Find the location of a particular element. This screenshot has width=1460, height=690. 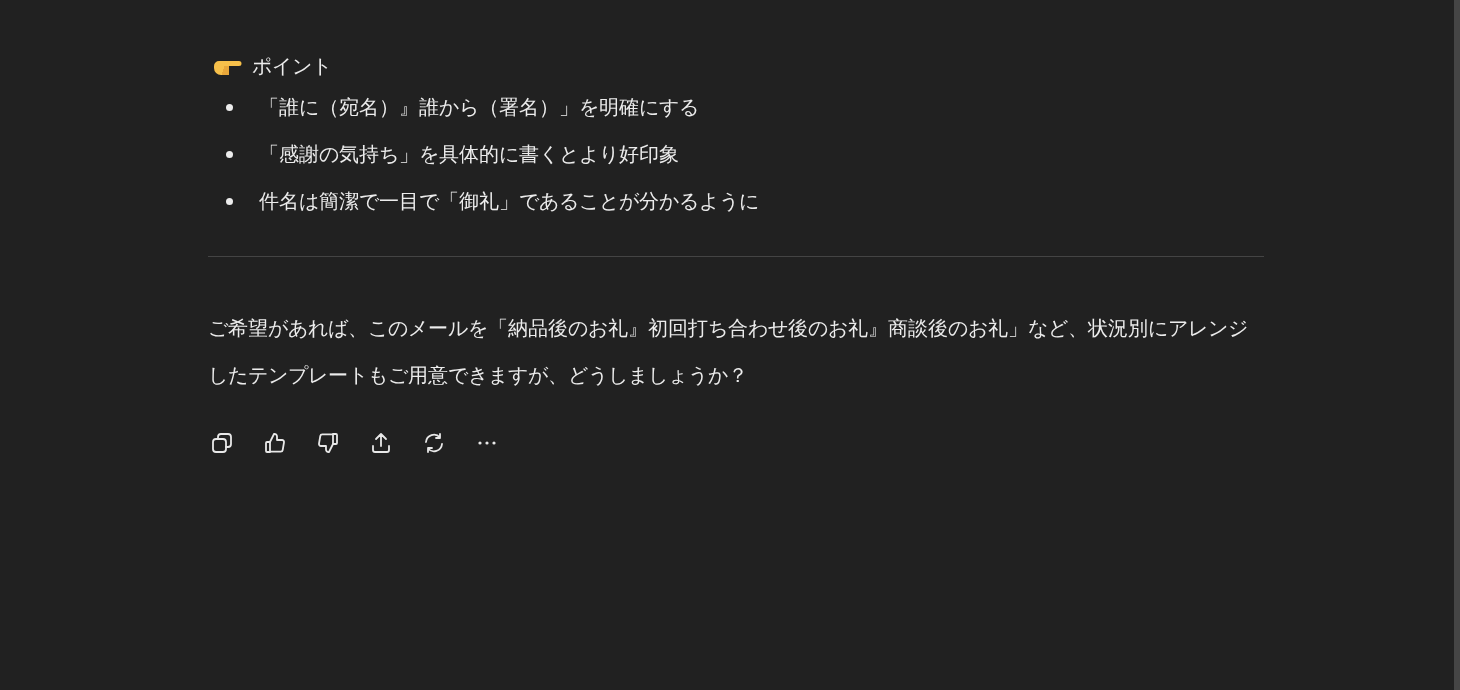

copy-icon is located at coordinates (222, 443).